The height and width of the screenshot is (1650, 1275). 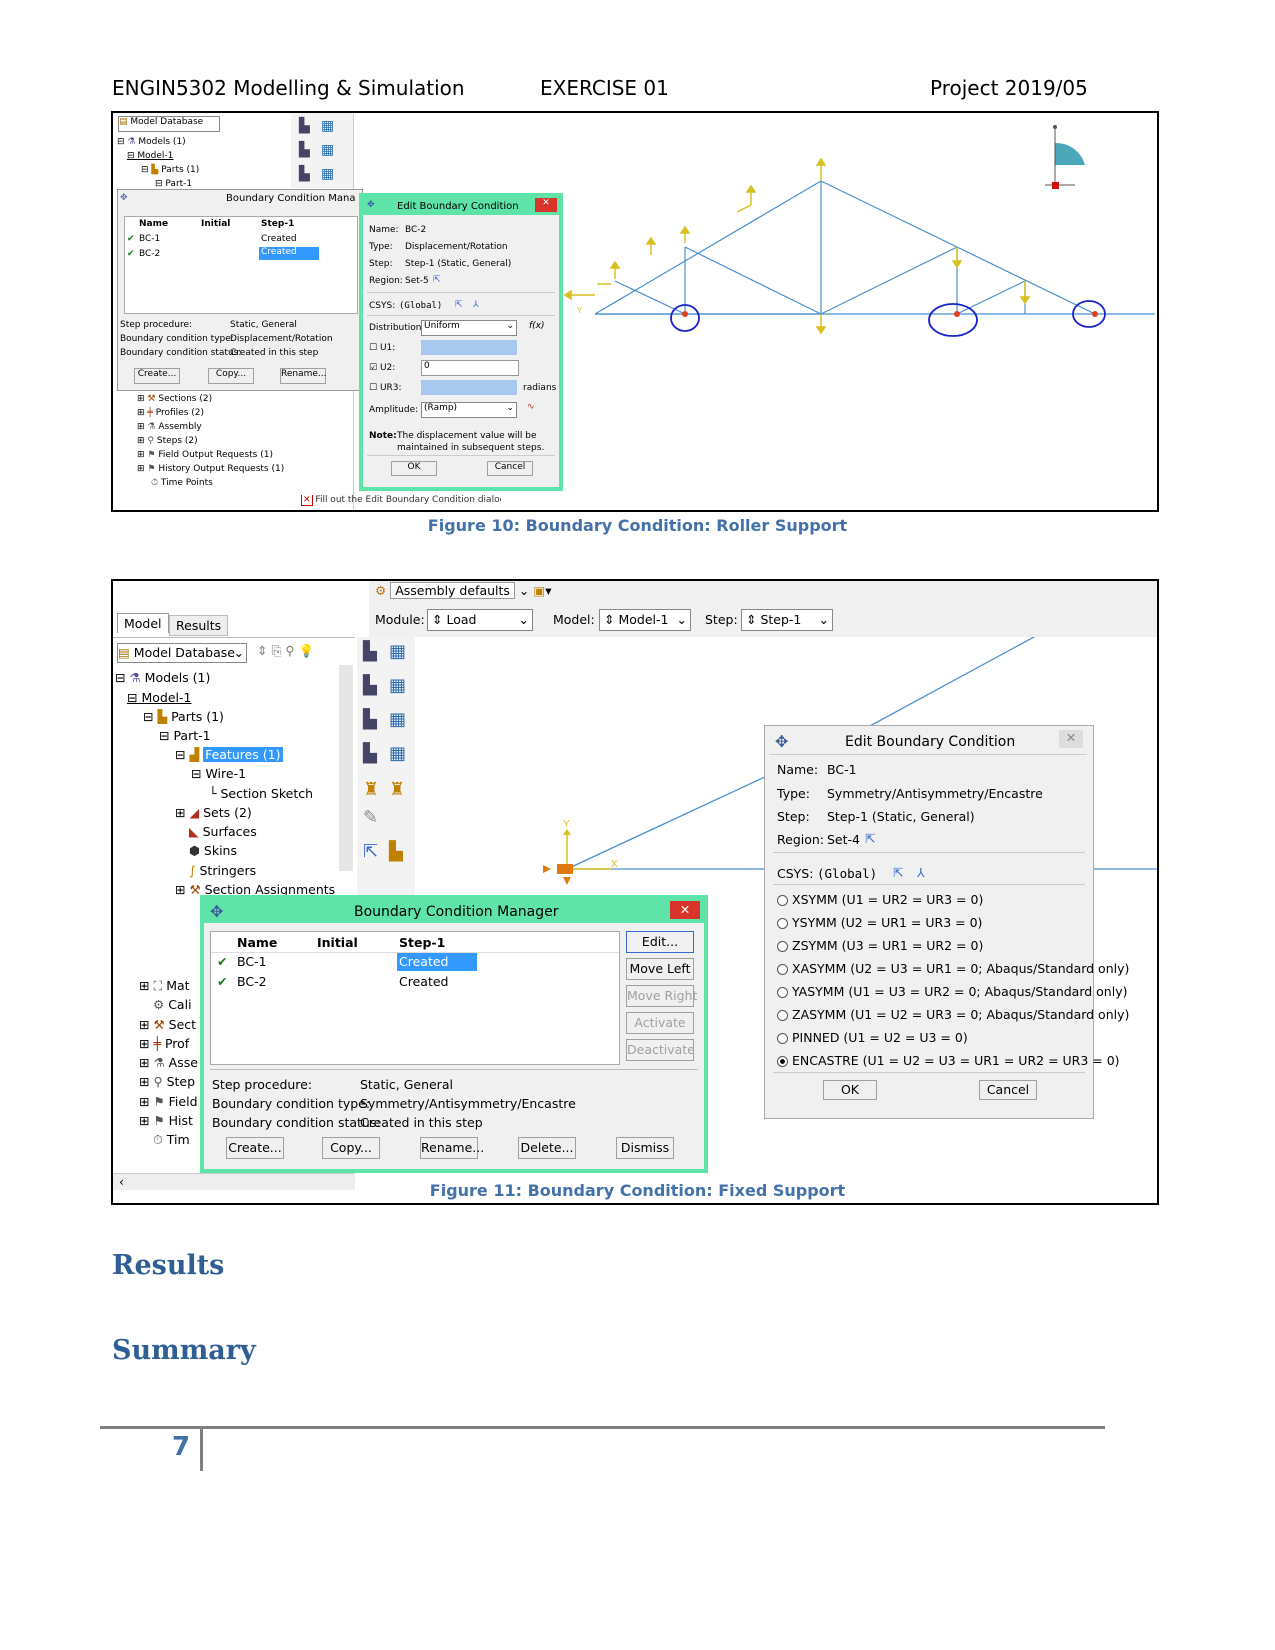 What do you see at coordinates (170, 413) in the screenshot?
I see `tree-profiles: ⊞ ╪ Profiles (2)` at bounding box center [170, 413].